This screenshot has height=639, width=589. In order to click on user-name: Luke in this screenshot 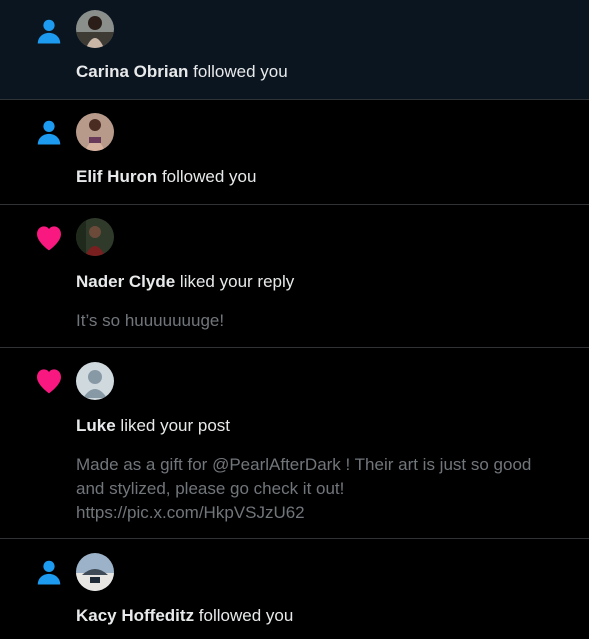, I will do `click(96, 425)`.